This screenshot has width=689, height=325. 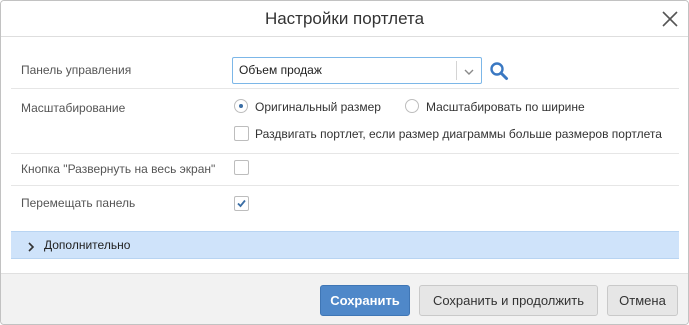 I want to click on cancel-button: Отмена, so click(x=642, y=300).